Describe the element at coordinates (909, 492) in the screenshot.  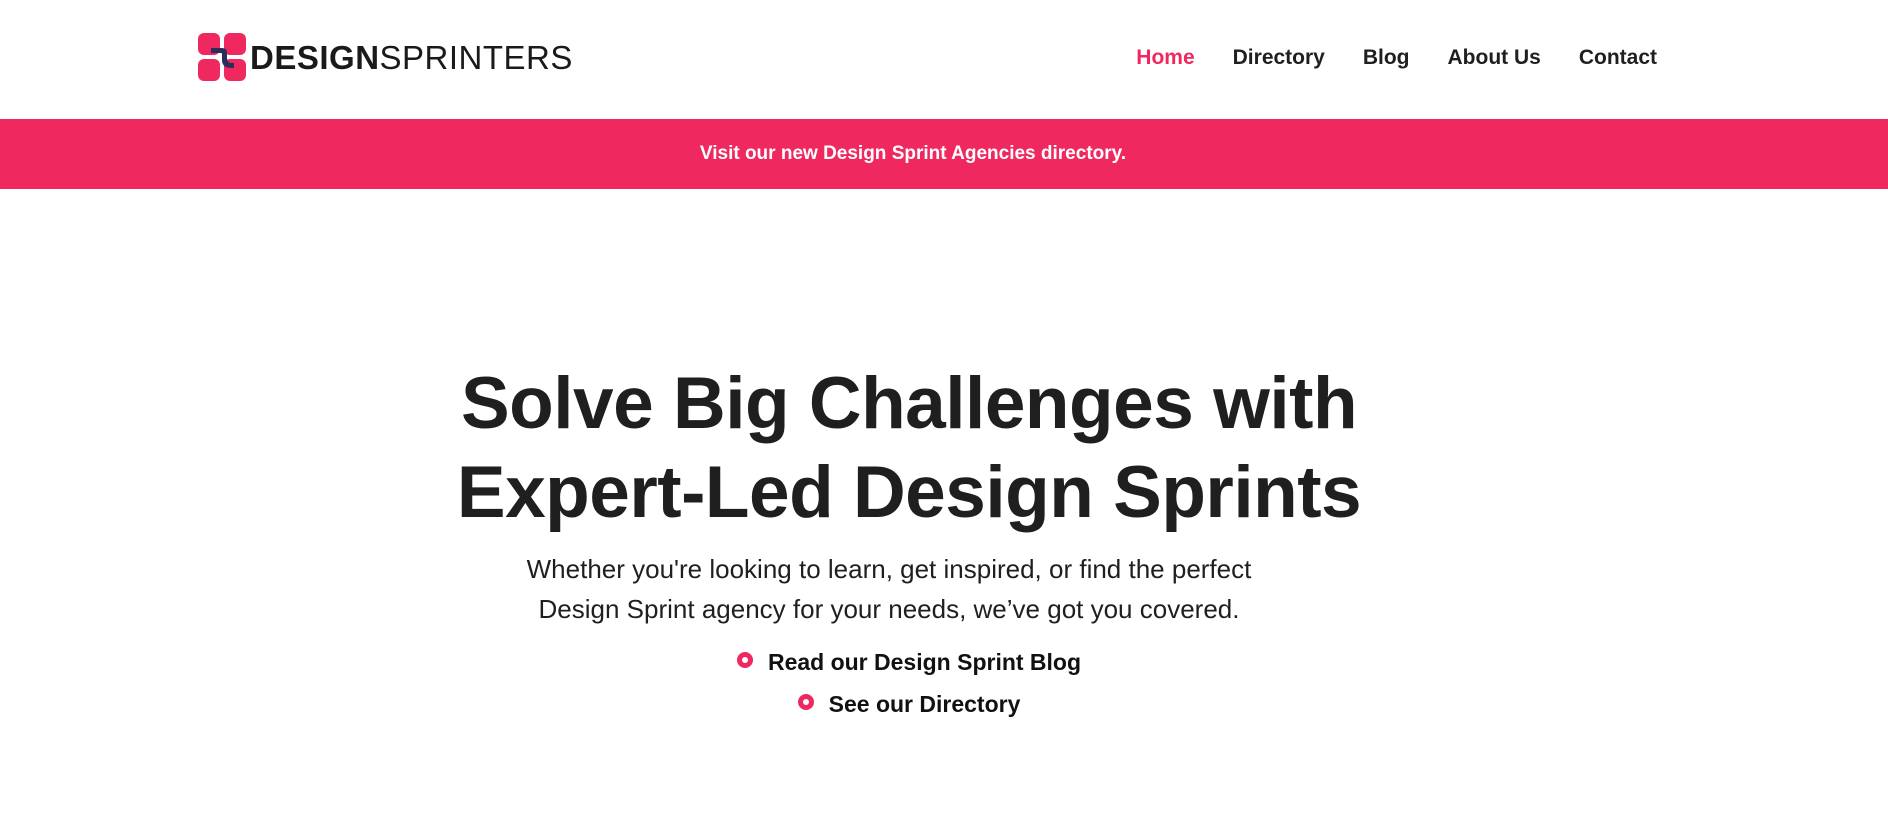
I see `hero-title-line-2: Expert-Led Design Sprints` at that location.